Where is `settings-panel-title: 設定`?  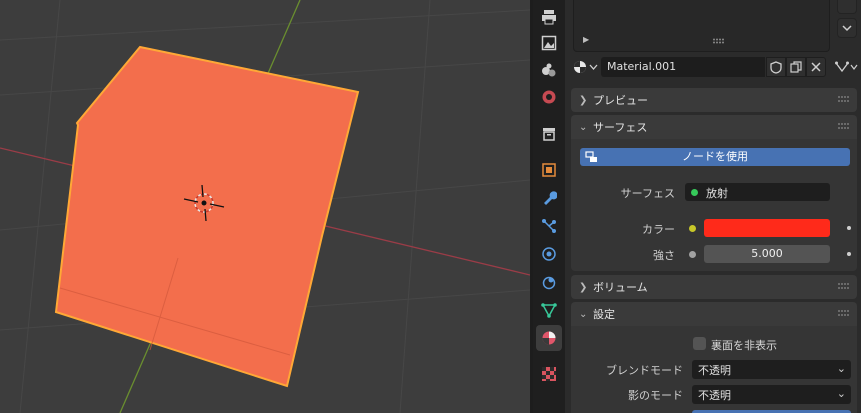
settings-panel-title: 設定 is located at coordinates (604, 314).